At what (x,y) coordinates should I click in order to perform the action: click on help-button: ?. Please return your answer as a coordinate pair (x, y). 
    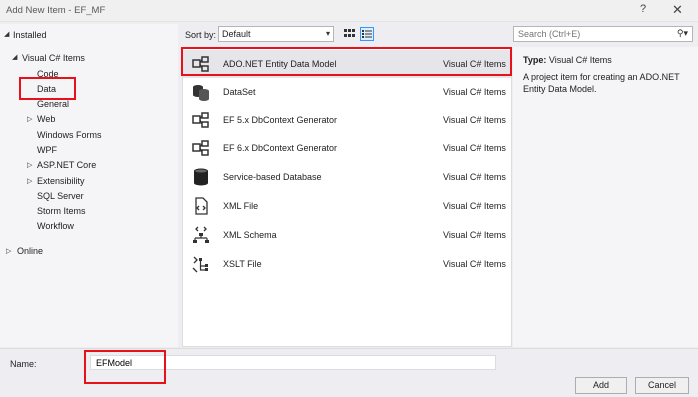
    Looking at the image, I should click on (643, 9).